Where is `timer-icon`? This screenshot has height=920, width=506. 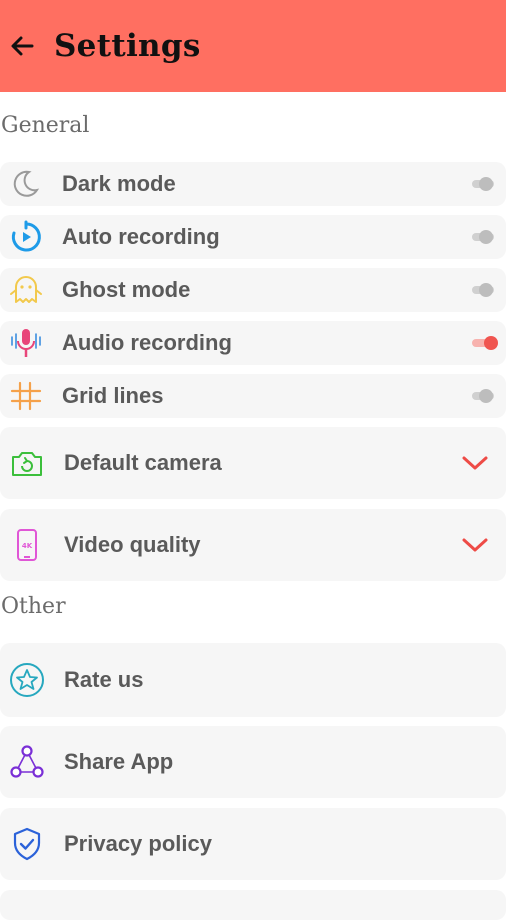 timer-icon is located at coordinates (26, 237).